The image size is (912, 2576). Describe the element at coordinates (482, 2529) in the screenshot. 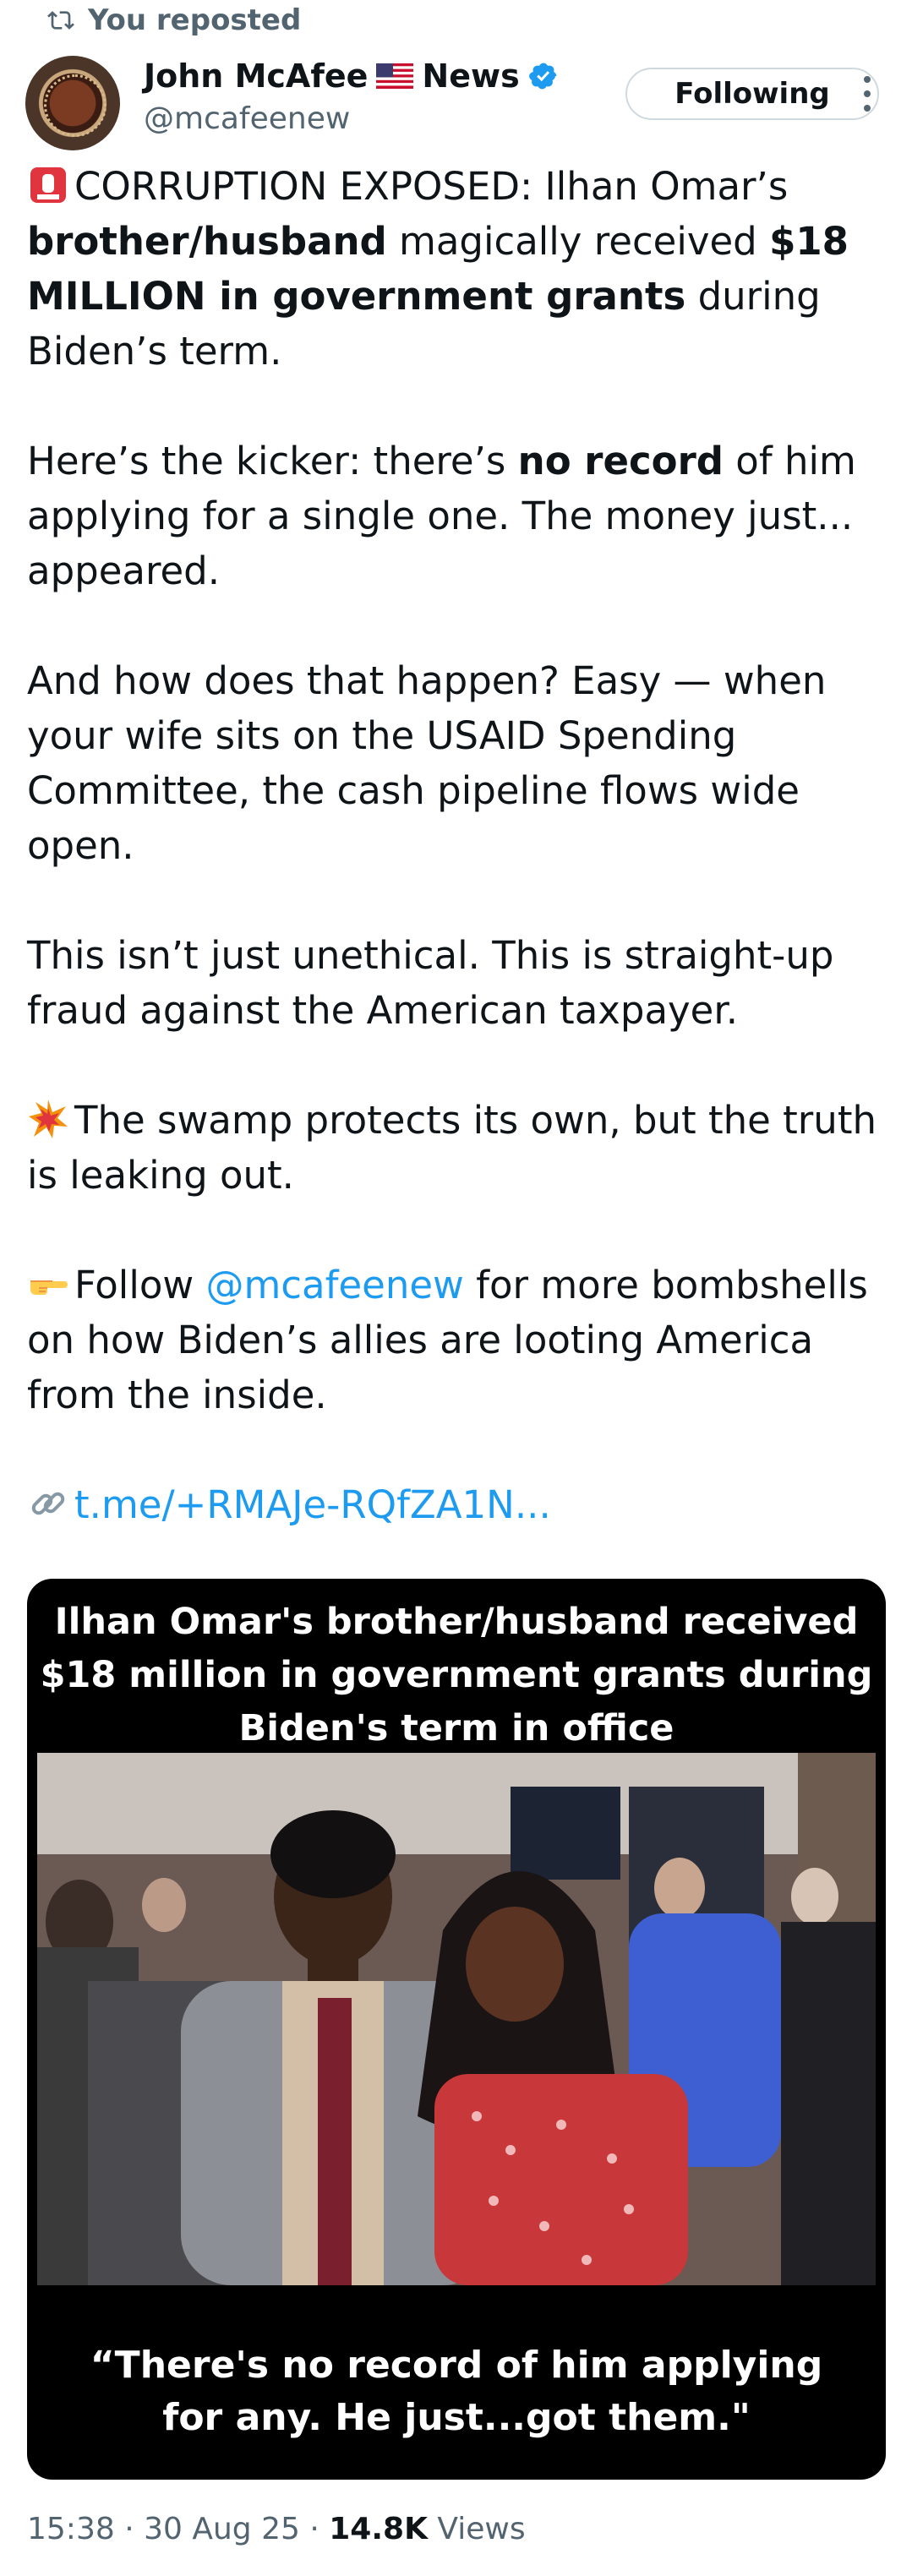

I see `views-label: Views` at that location.